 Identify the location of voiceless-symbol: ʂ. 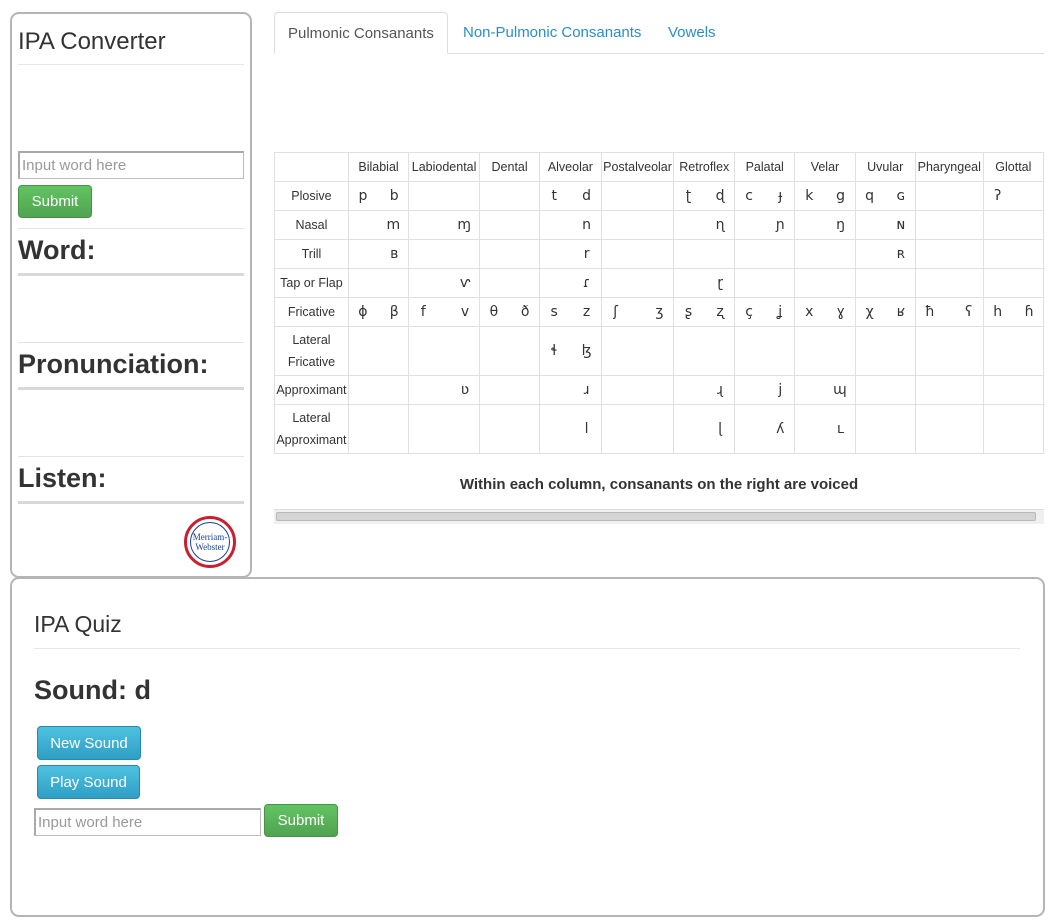
(688, 312).